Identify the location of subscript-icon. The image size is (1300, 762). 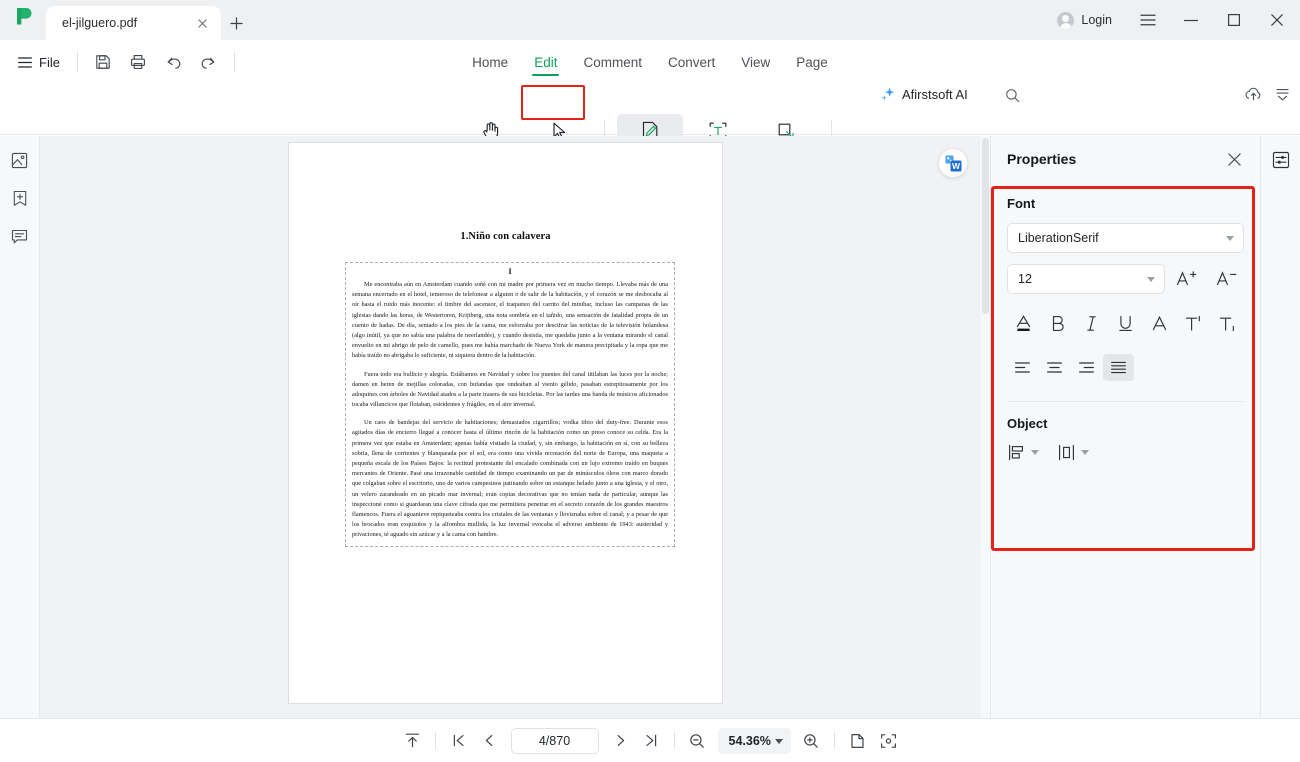
(1227, 323).